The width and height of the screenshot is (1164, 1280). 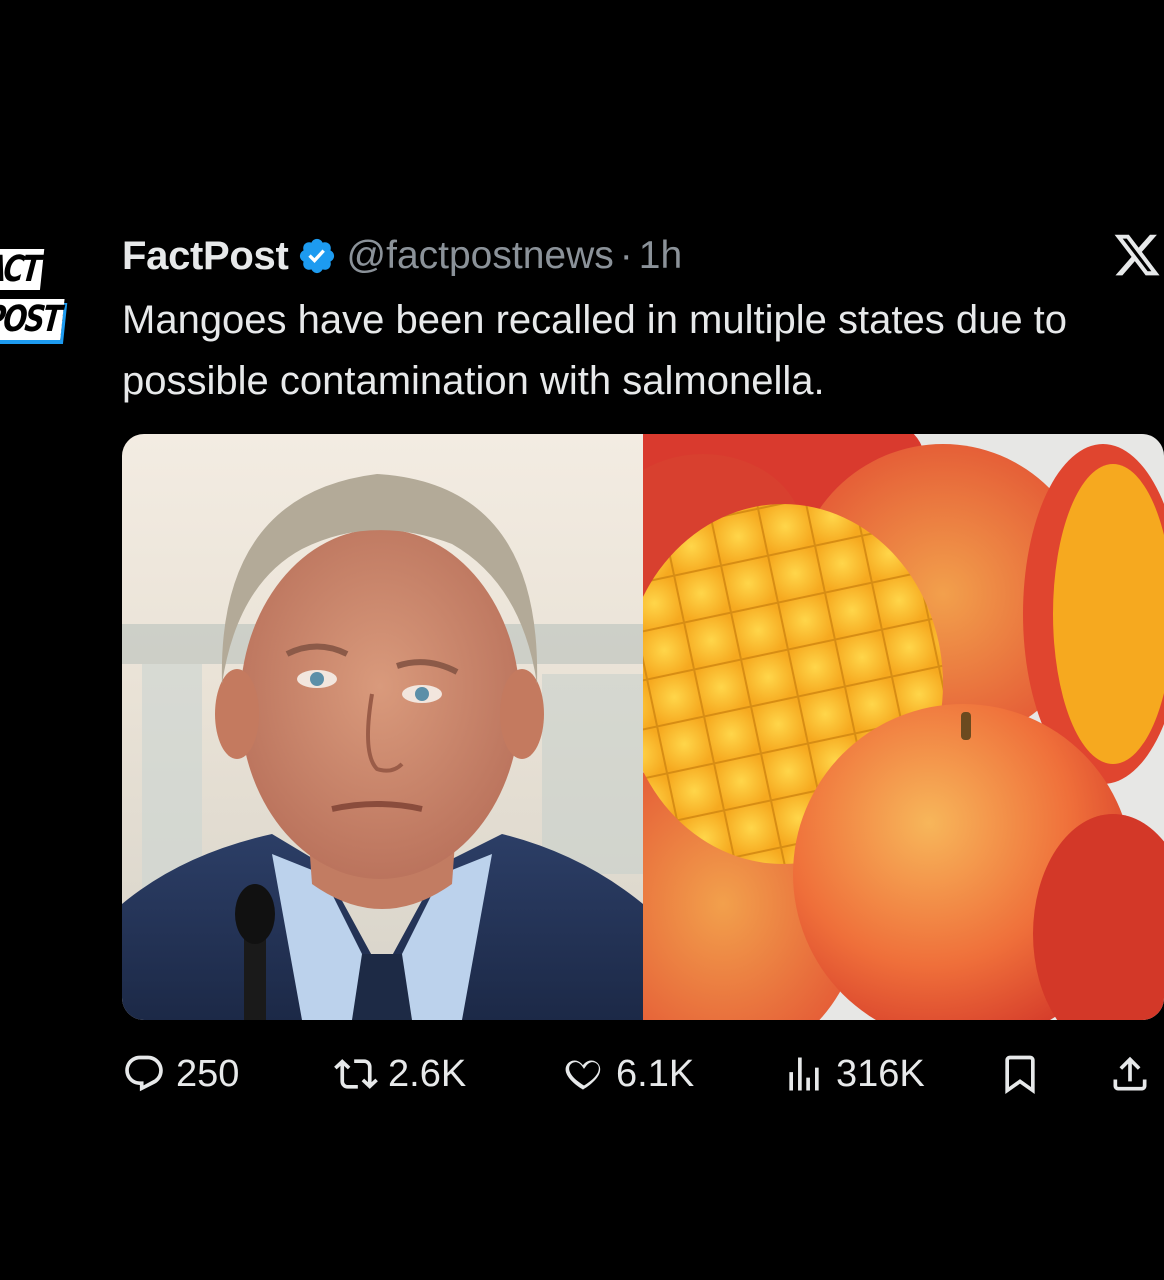 What do you see at coordinates (583, 1075) in the screenshot?
I see `like-icon` at bounding box center [583, 1075].